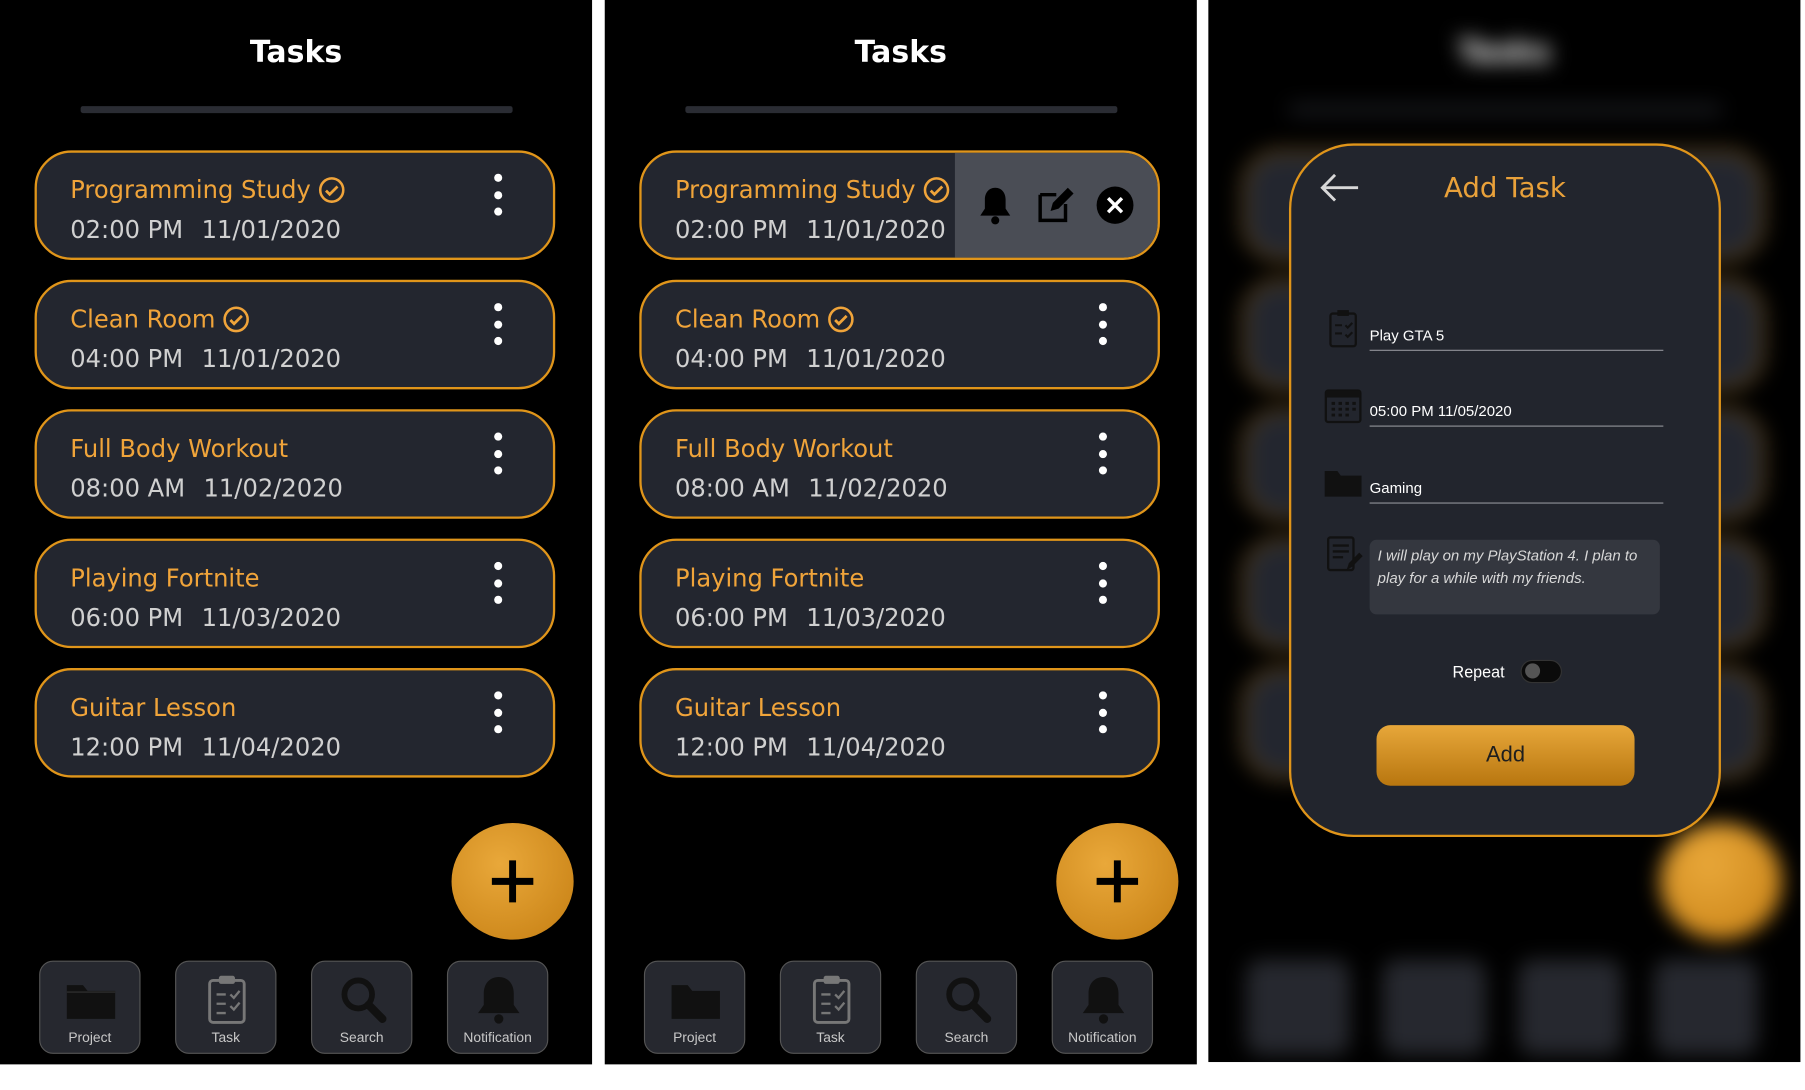 The height and width of the screenshot is (1090, 1805). I want to click on nav-task, so click(1434, 1007).